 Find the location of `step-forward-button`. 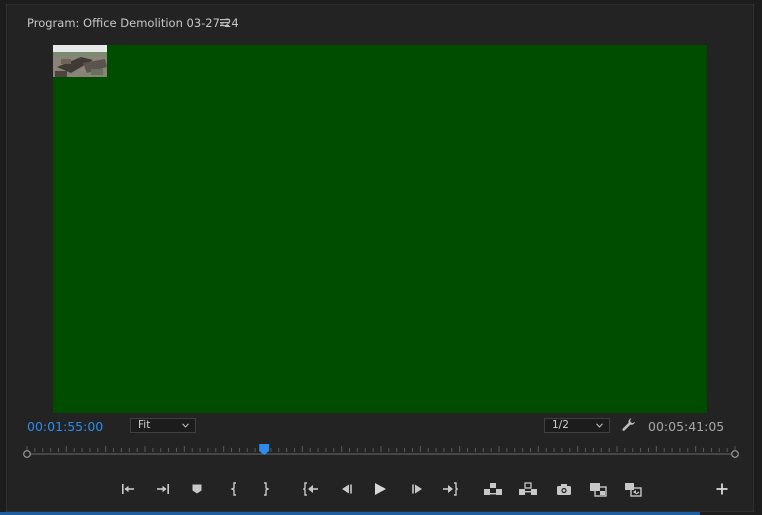

step-forward-button is located at coordinates (417, 489).